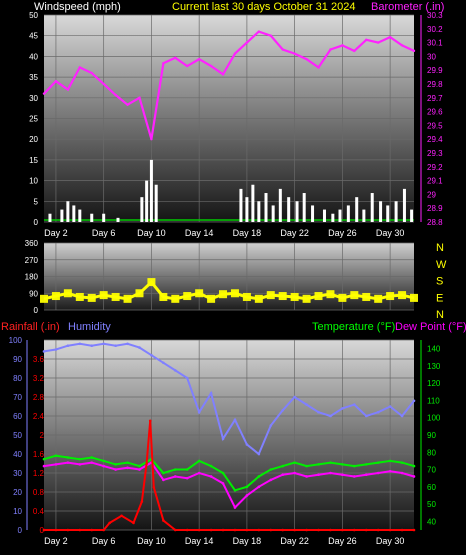 The width and height of the screenshot is (466, 555). I want to click on rain-axis: 3.6 3.2 2.8 2.4 2 1.6 1.2 0.8 0.4 0, so click(39, 445).